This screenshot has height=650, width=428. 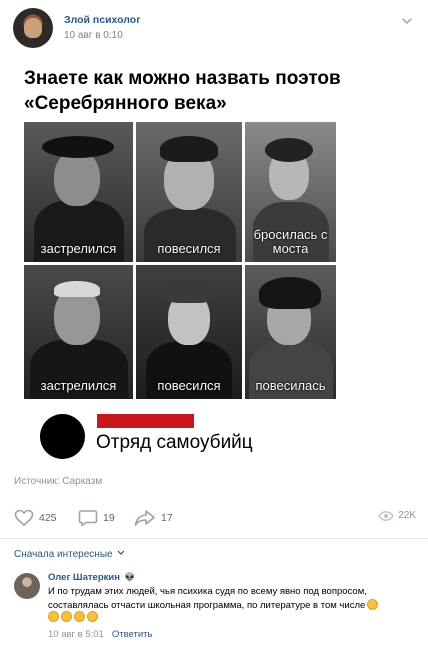 What do you see at coordinates (102, 20) in the screenshot?
I see `author-name: Злой психолог` at bounding box center [102, 20].